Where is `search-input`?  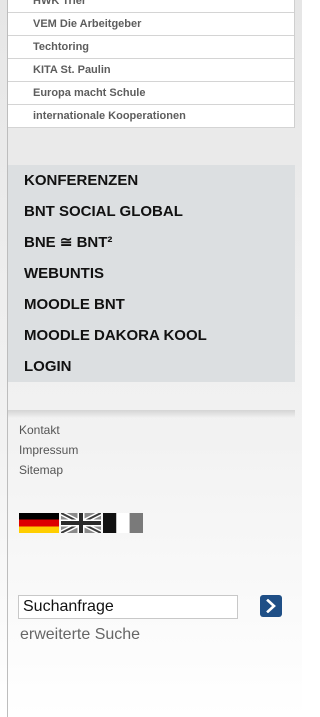 search-input is located at coordinates (128, 607).